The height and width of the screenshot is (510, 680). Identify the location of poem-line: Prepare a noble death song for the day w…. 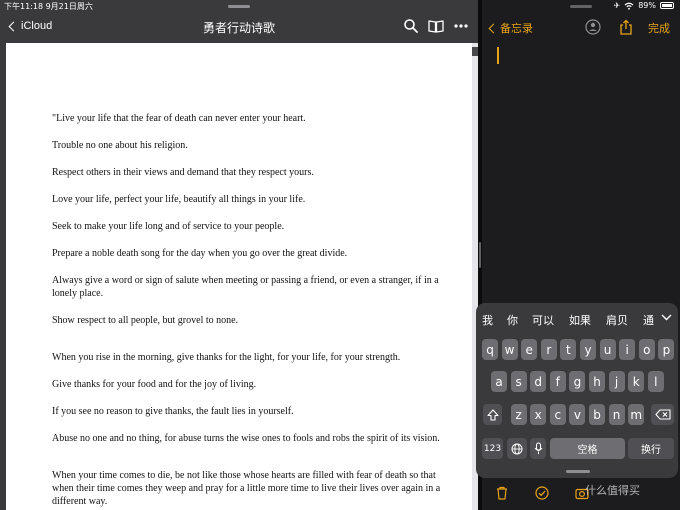
(200, 253).